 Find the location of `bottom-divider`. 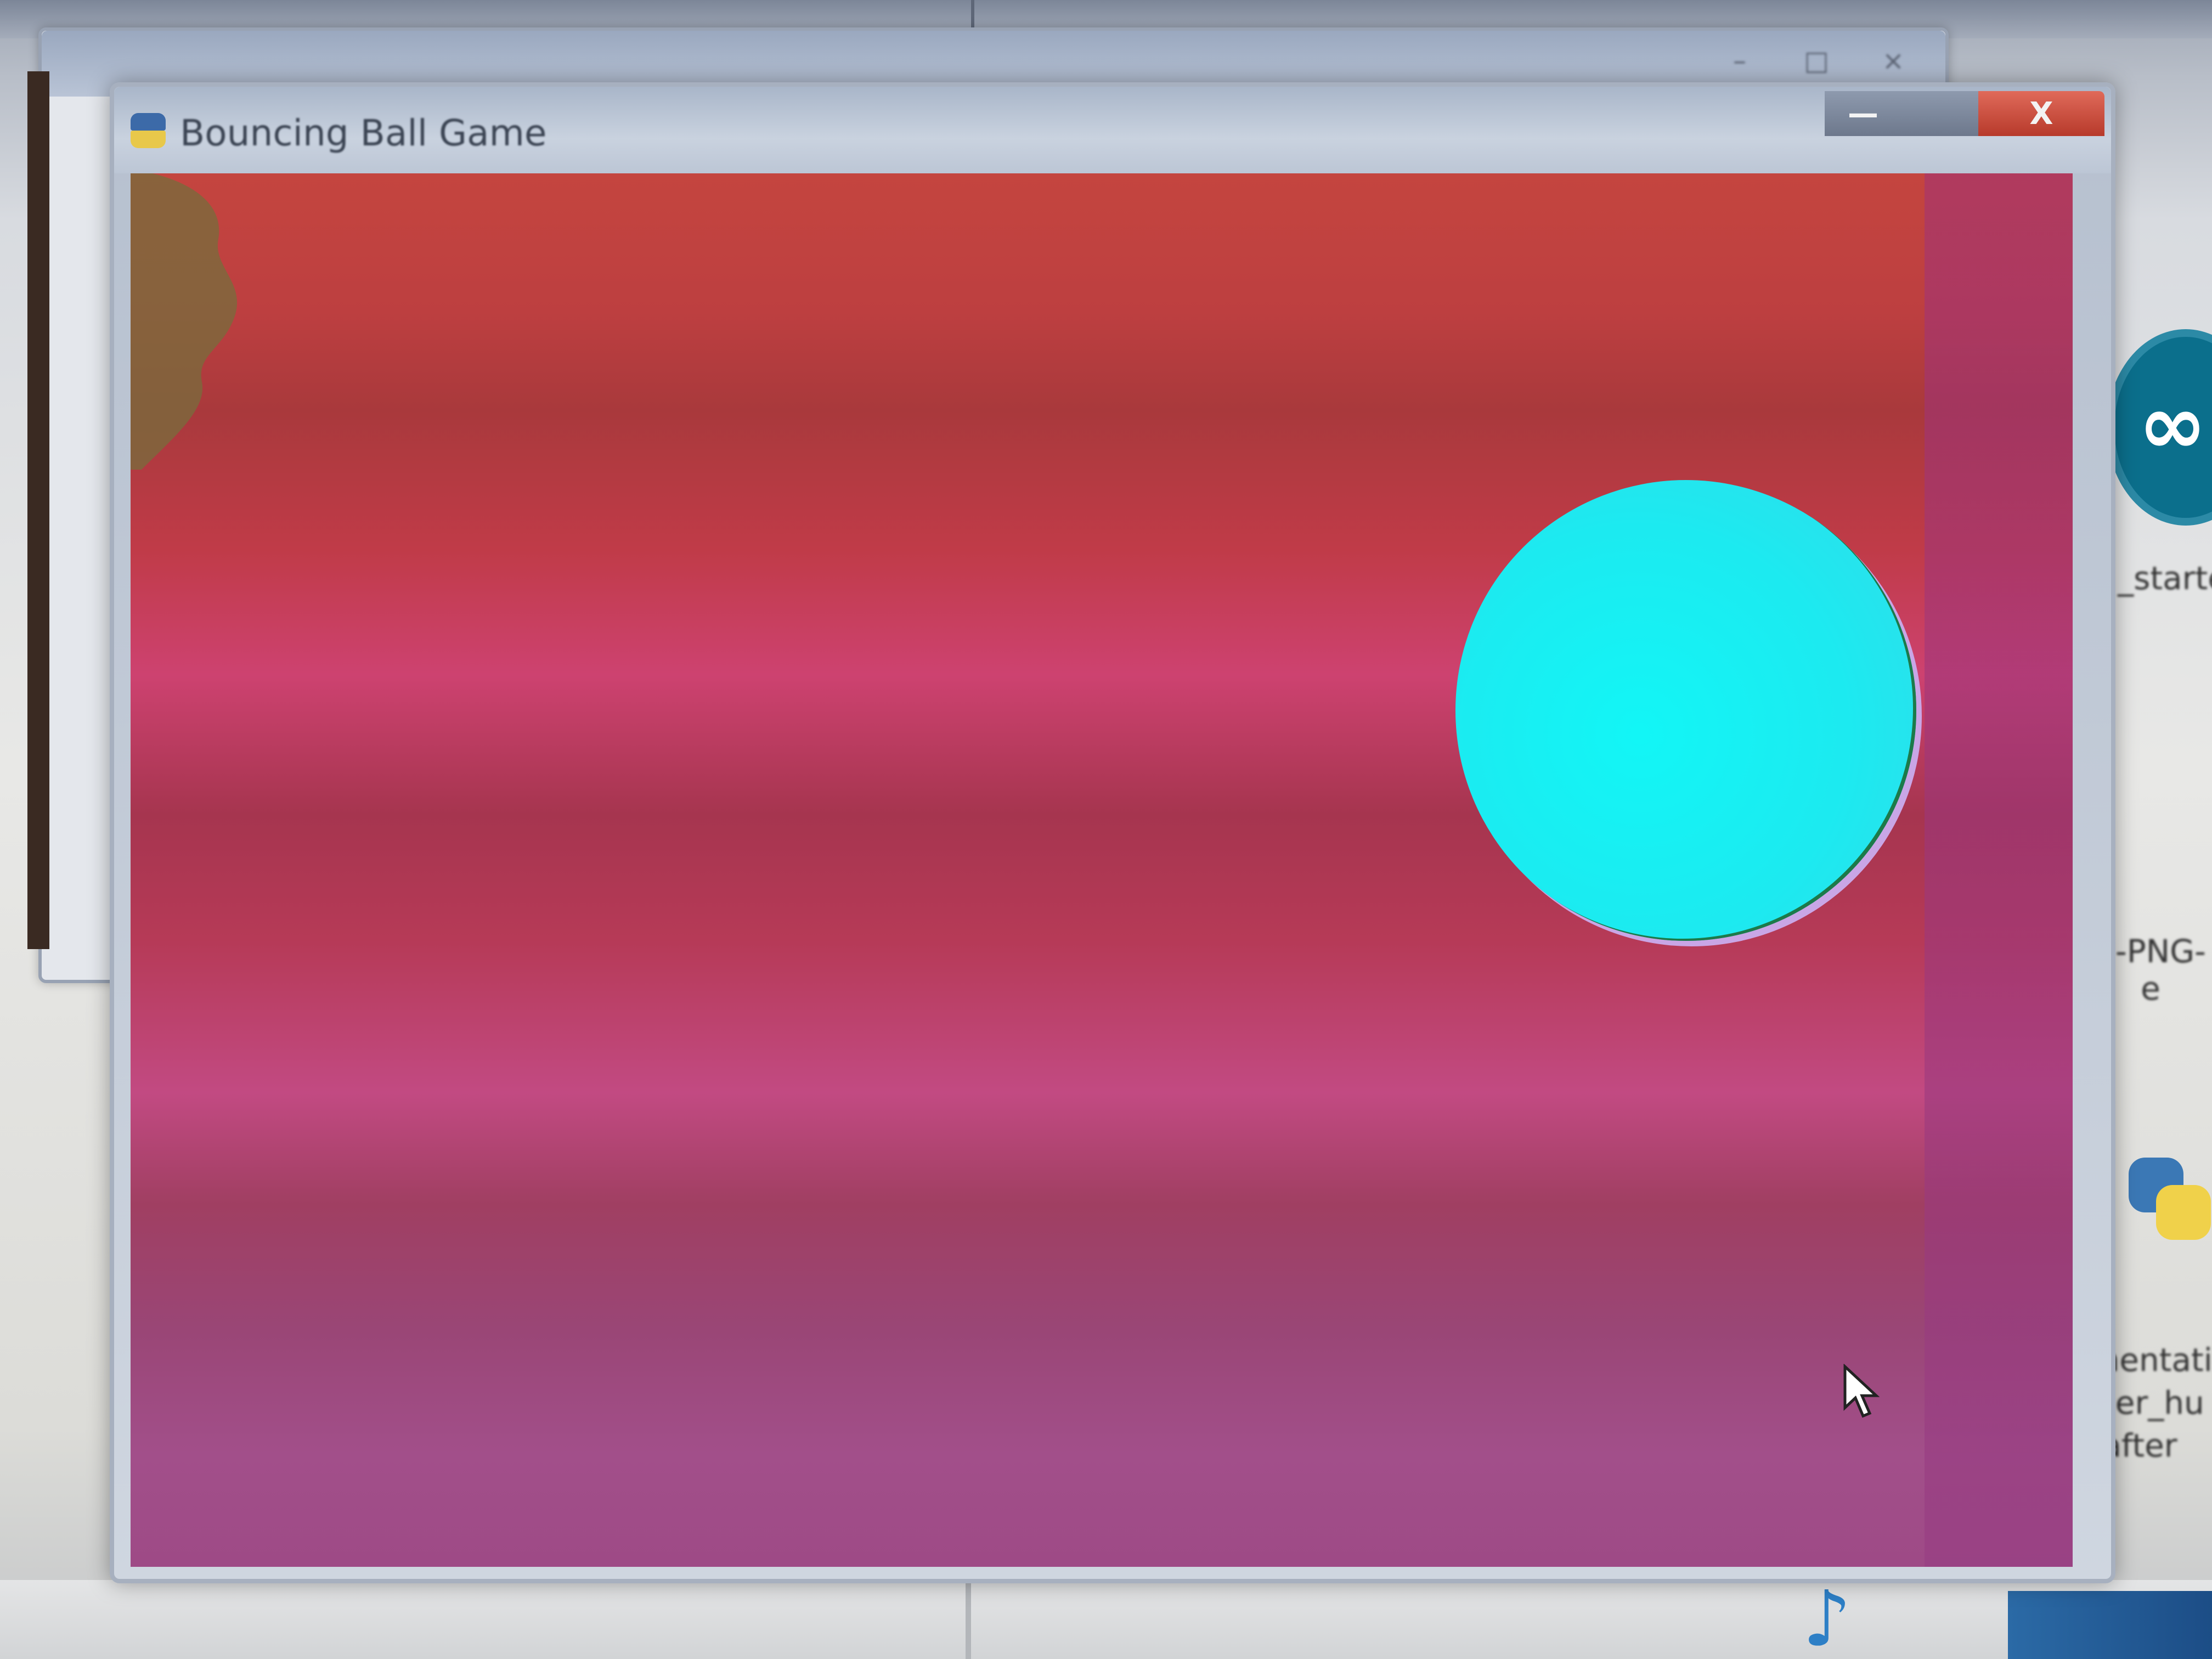

bottom-divider is located at coordinates (969, 1617).